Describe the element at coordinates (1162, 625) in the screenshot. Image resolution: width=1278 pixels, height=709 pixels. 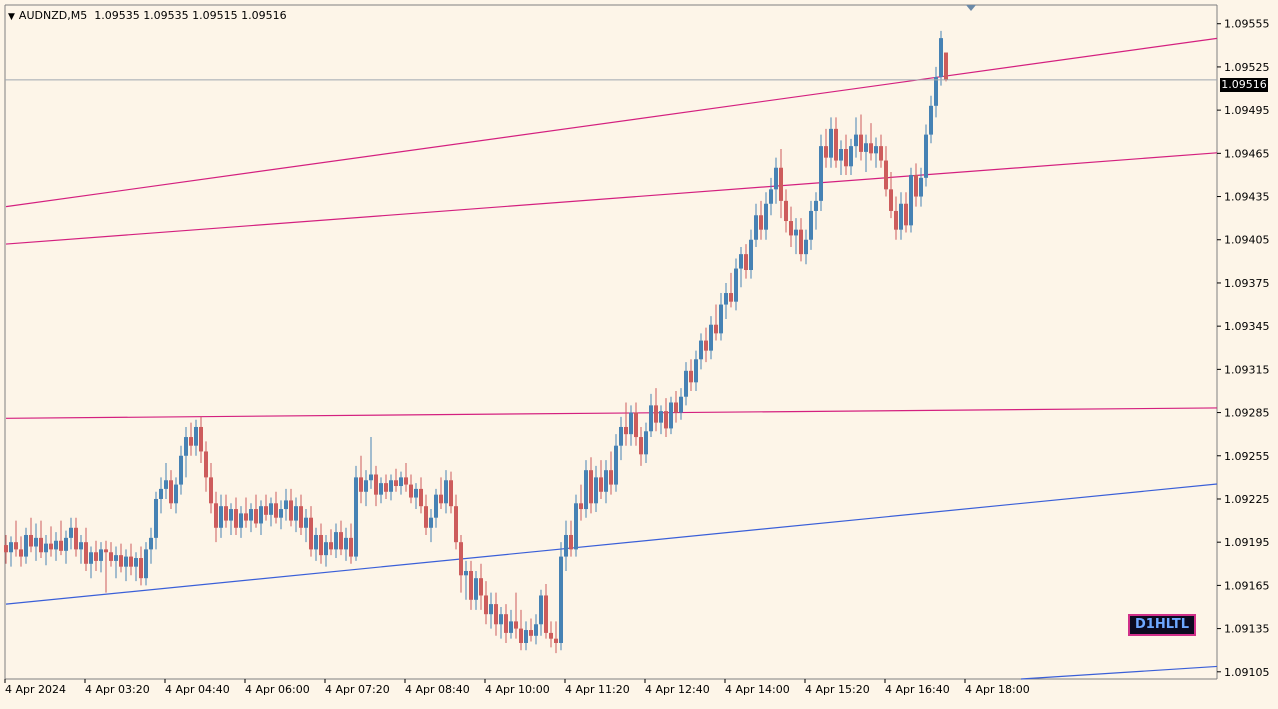
I see `indicator-badge: D1HLTL` at that location.